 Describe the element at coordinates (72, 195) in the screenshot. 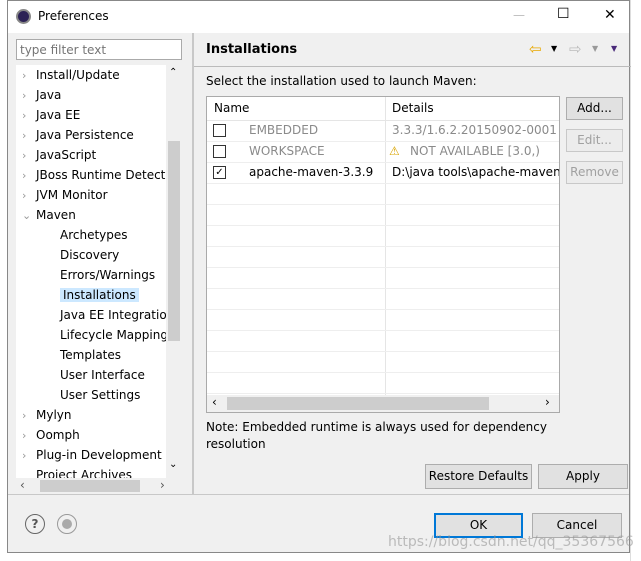

I see `tree-item-label: JVM Monitor` at that location.